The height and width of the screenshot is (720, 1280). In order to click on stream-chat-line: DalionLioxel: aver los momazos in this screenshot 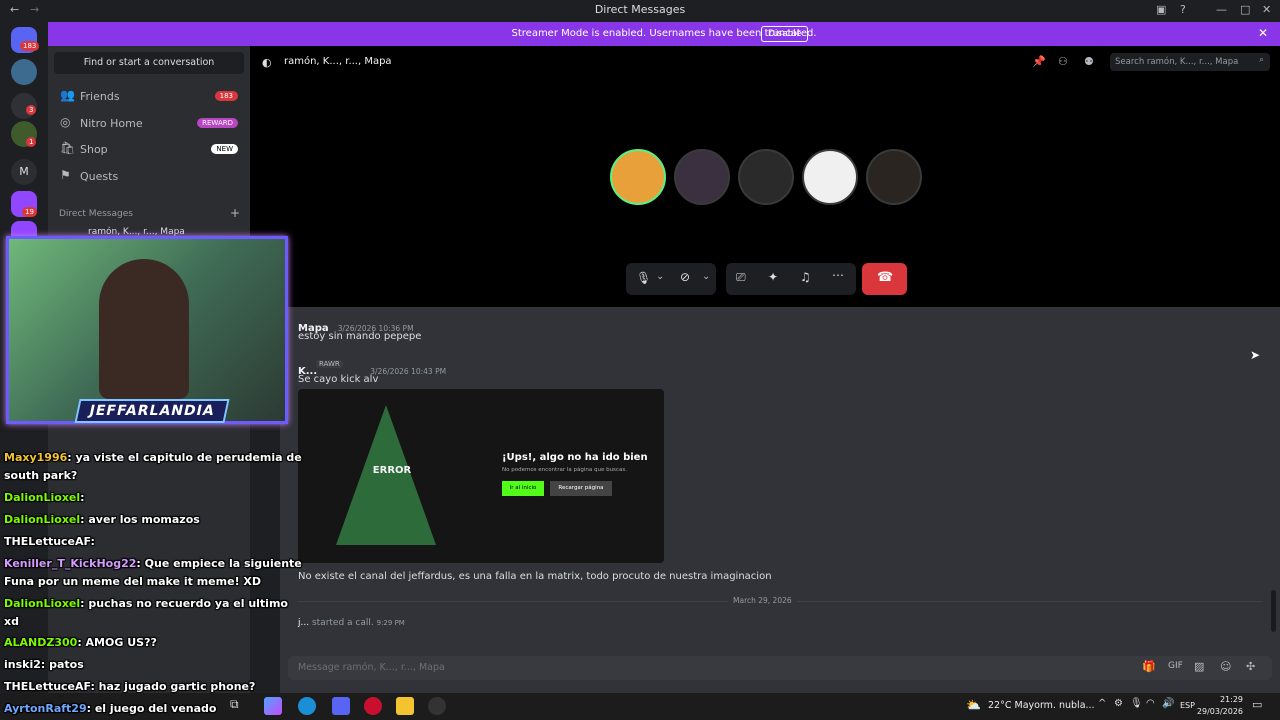, I will do `click(102, 519)`.